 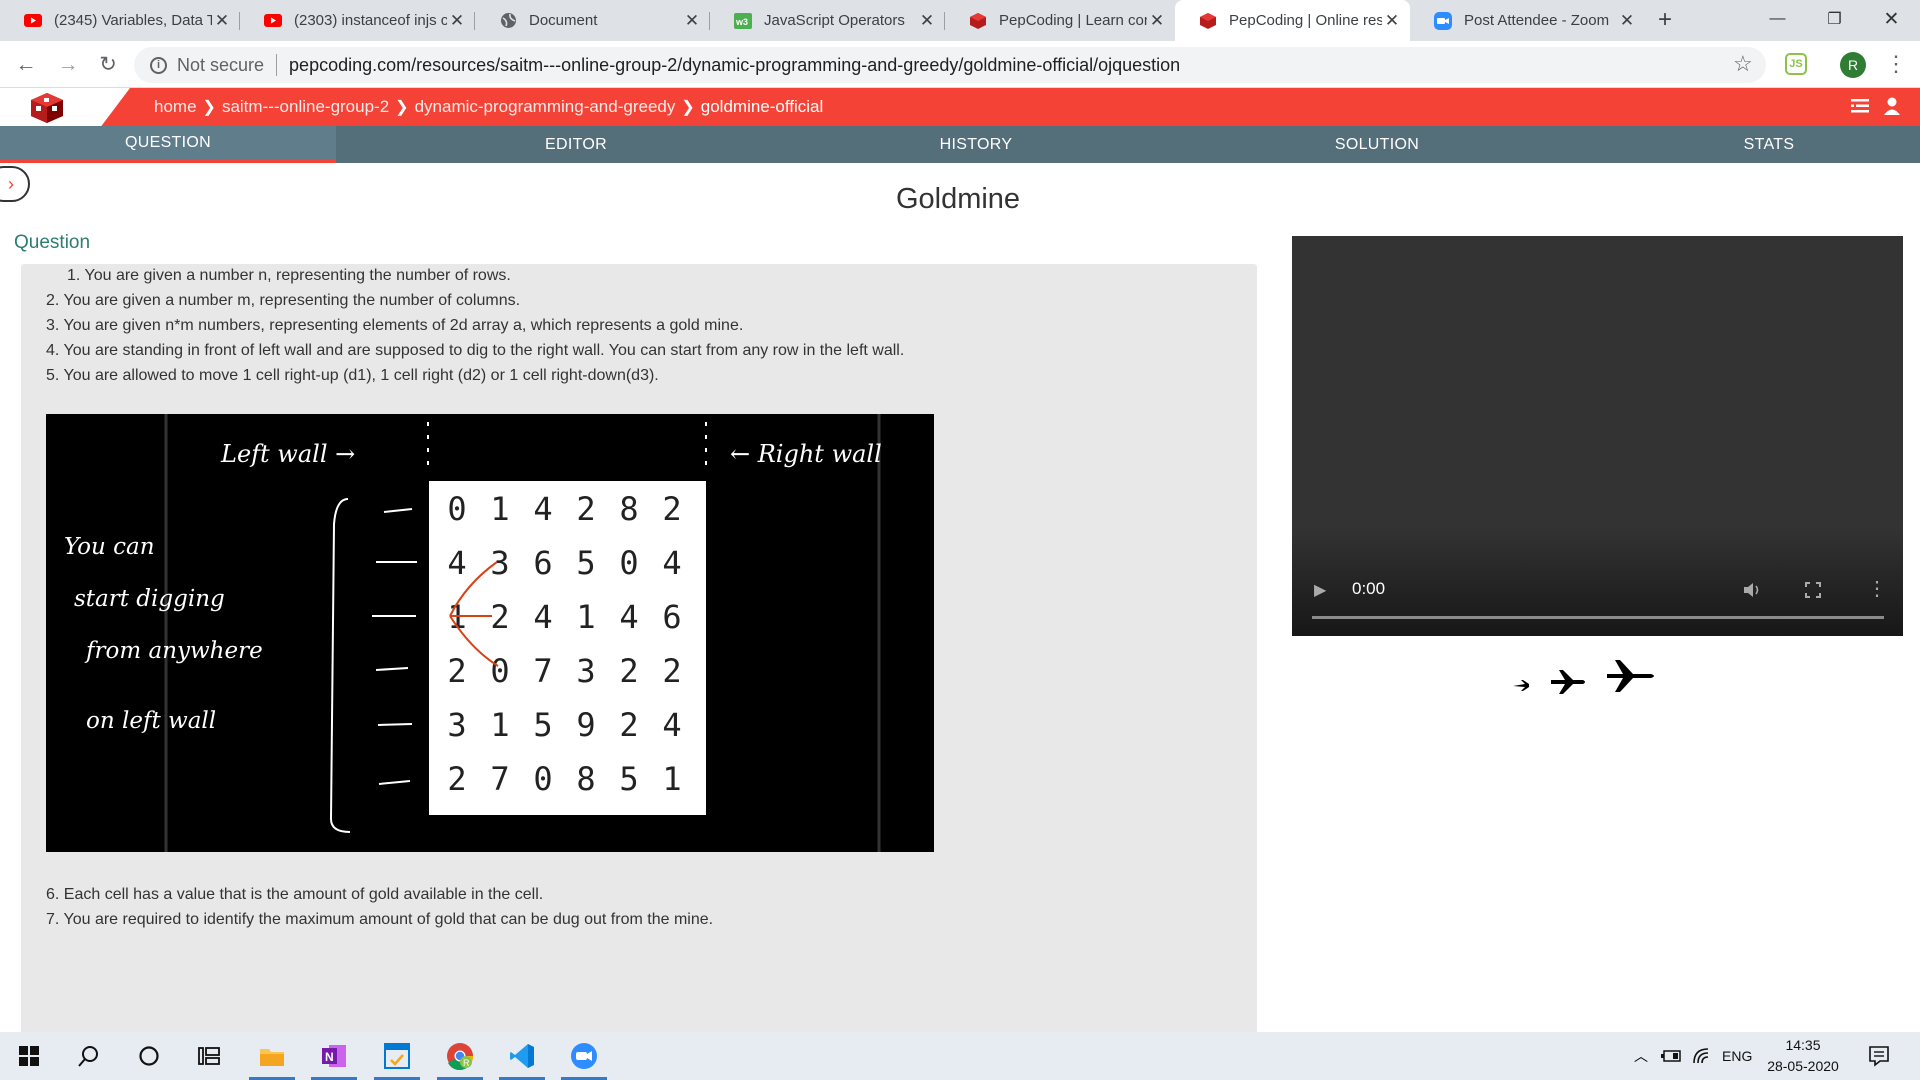 What do you see at coordinates (827, 20) in the screenshot?
I see `browser-tab: w3 JavaScript Operators ✕` at bounding box center [827, 20].